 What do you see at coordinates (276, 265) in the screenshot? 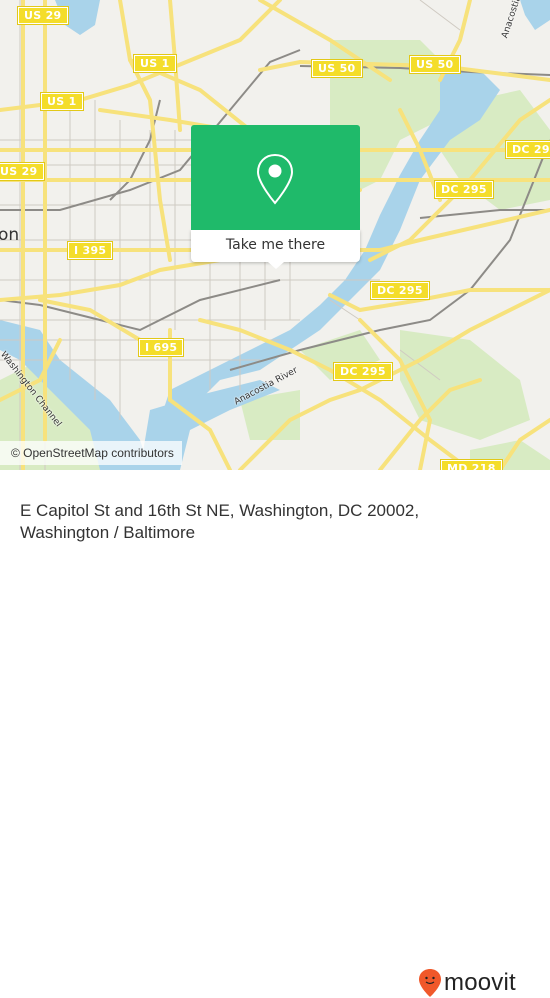
I see `popup-pointer` at bounding box center [276, 265].